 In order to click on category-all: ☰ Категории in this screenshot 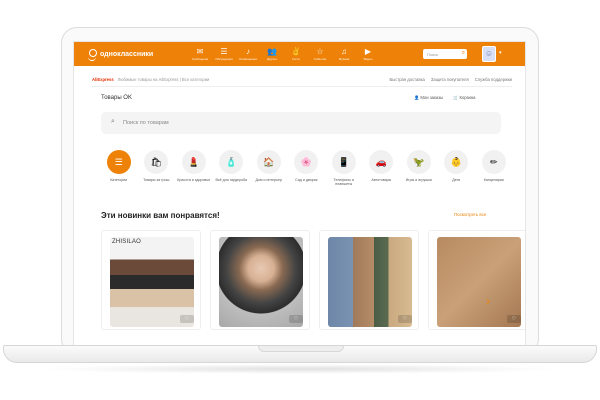, I will do `click(119, 168)`.